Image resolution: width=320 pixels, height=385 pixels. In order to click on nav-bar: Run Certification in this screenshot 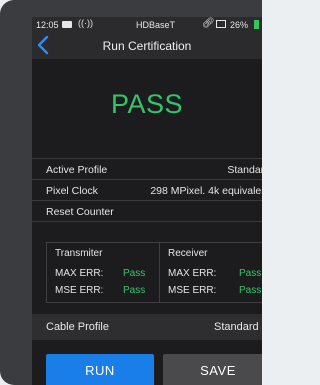, I will do `click(147, 46)`.